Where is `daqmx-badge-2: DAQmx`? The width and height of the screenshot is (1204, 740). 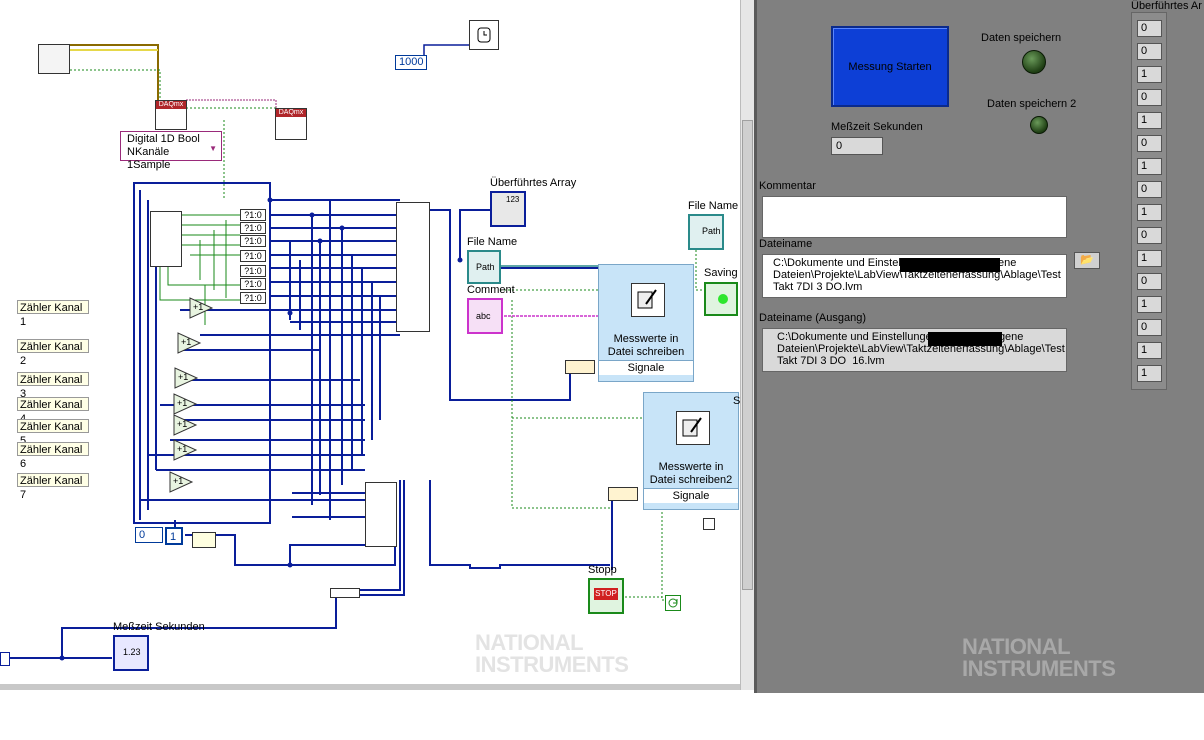
daqmx-badge-2: DAQmx is located at coordinates (291, 113).